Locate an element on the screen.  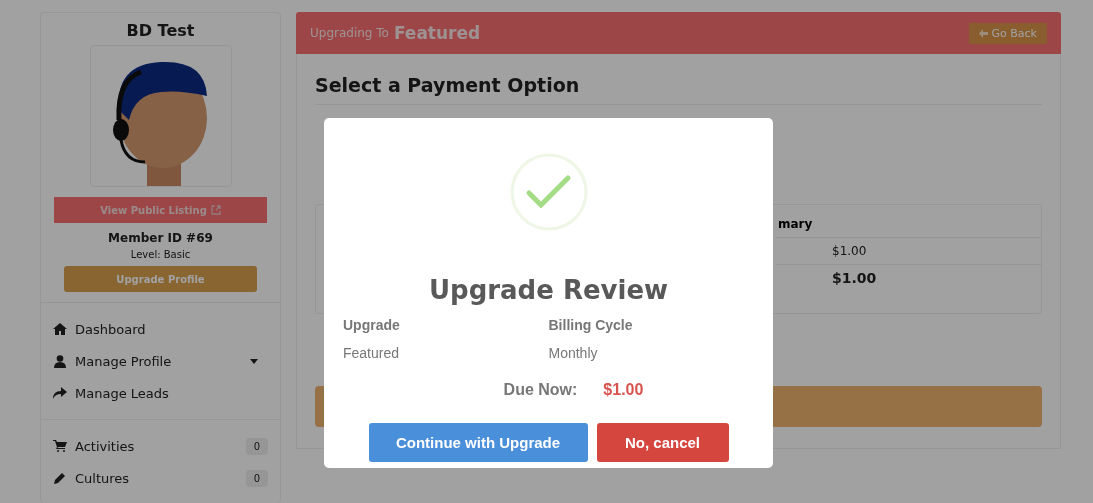
due-label: Due Now: is located at coordinates (540, 390).